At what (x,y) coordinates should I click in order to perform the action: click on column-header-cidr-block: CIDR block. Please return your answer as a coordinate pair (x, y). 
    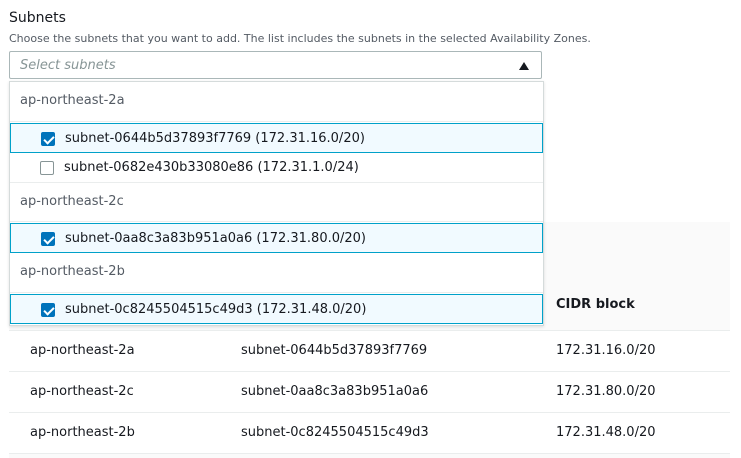
    Looking at the image, I should click on (595, 304).